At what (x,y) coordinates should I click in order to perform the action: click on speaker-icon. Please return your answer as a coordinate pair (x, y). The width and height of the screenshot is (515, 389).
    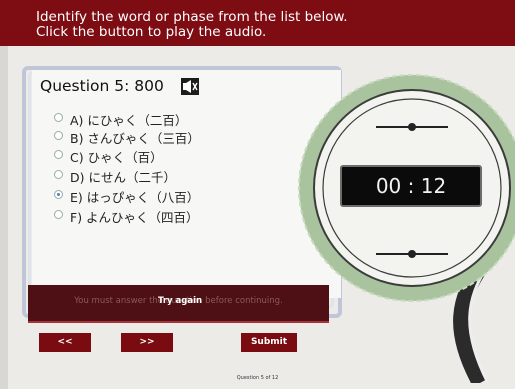
    Looking at the image, I should click on (190, 86).